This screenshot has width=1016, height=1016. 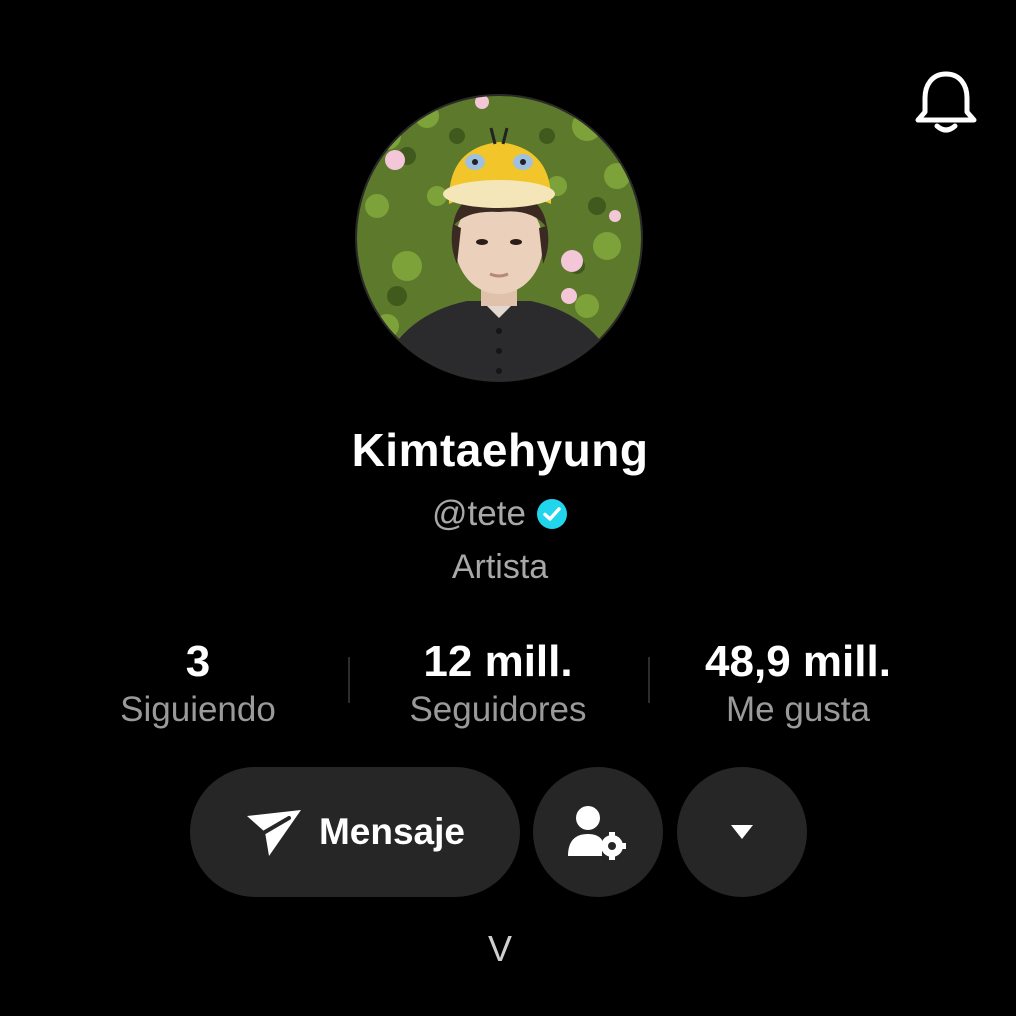 What do you see at coordinates (500, 567) in the screenshot?
I see `profile-bio: Artista` at bounding box center [500, 567].